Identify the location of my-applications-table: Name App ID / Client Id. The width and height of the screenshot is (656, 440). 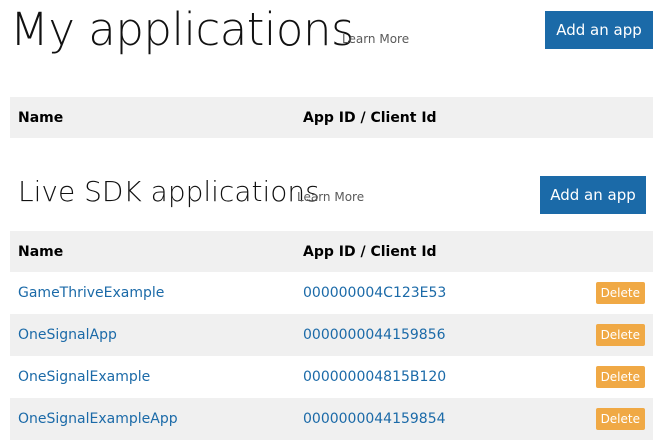
(331, 117).